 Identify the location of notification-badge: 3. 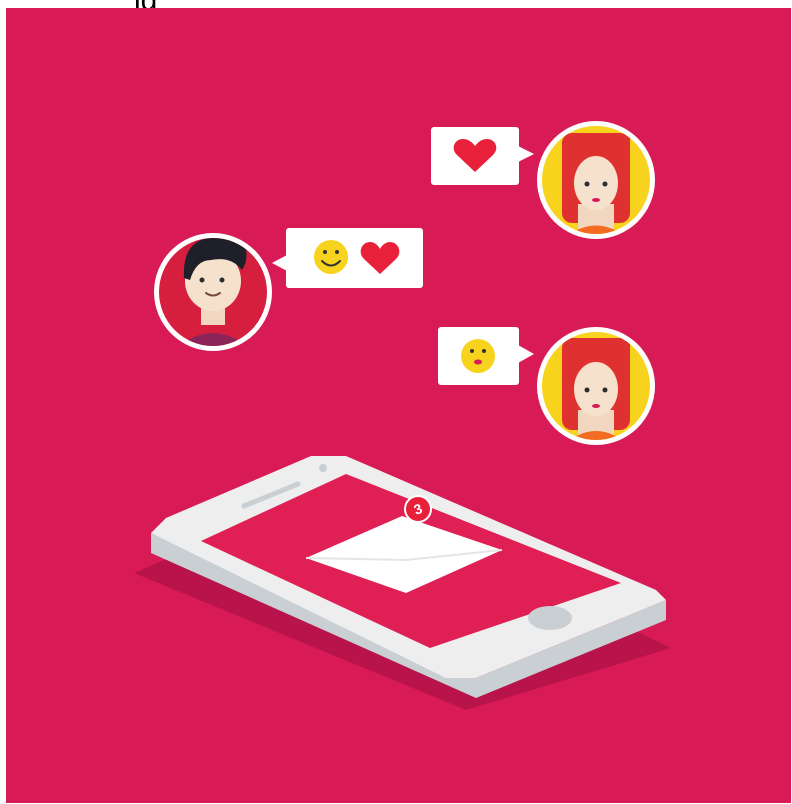
(418, 509).